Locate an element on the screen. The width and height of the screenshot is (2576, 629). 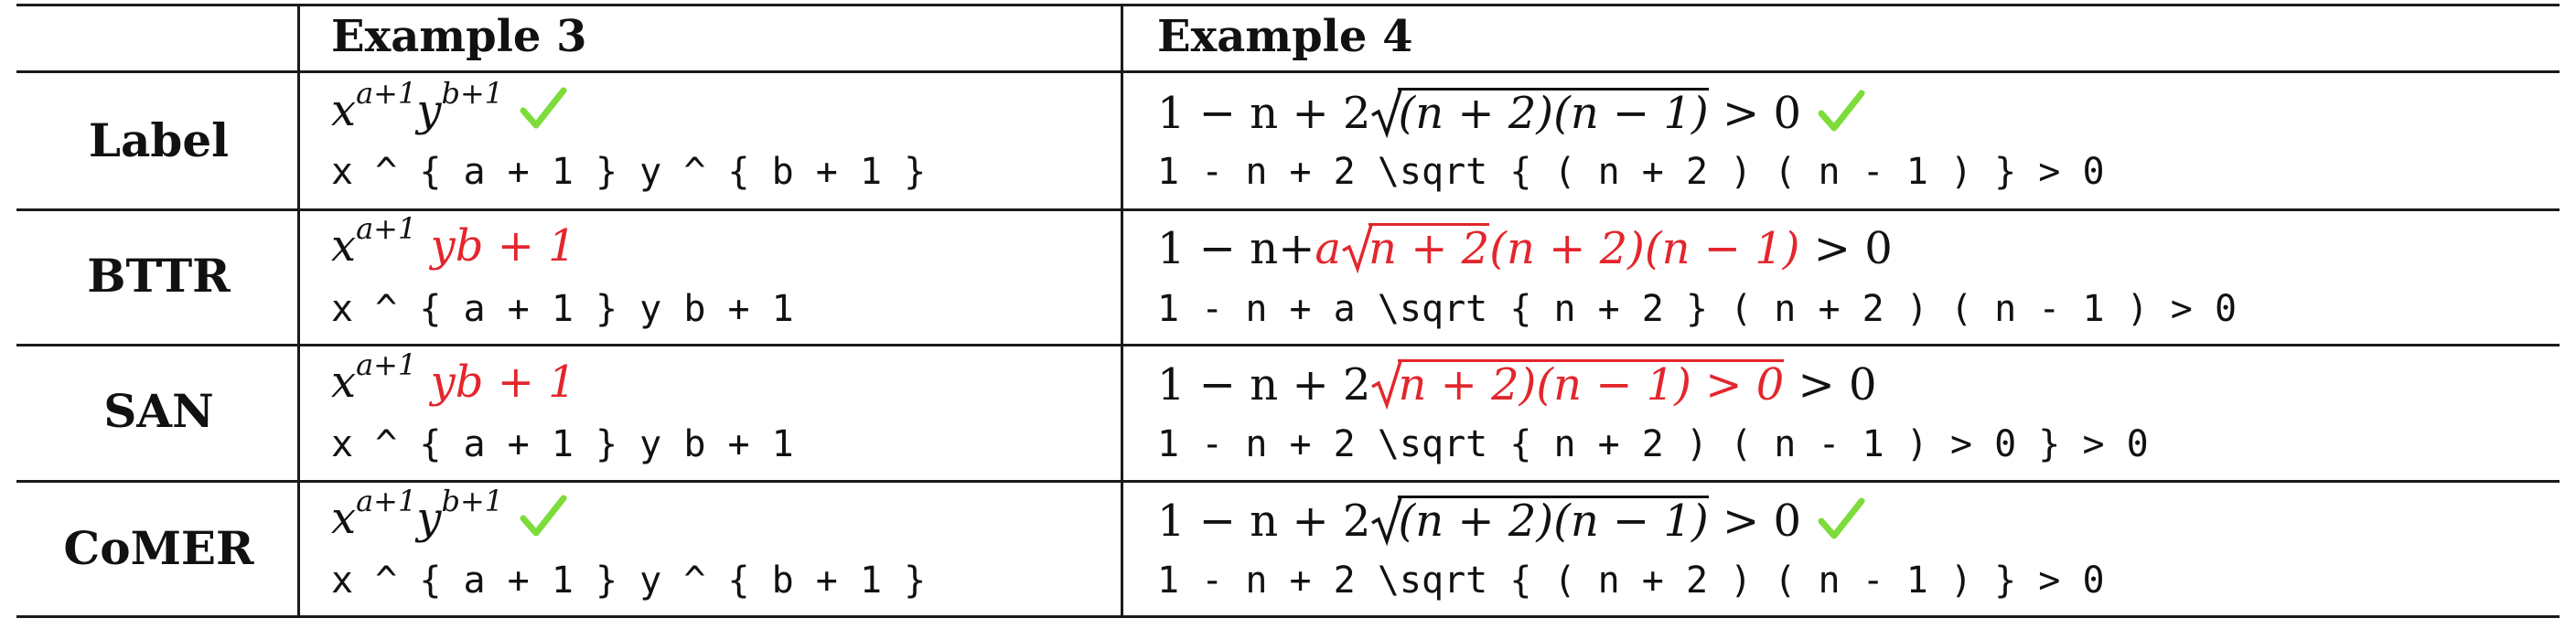
header-rule is located at coordinates (1288, 71).